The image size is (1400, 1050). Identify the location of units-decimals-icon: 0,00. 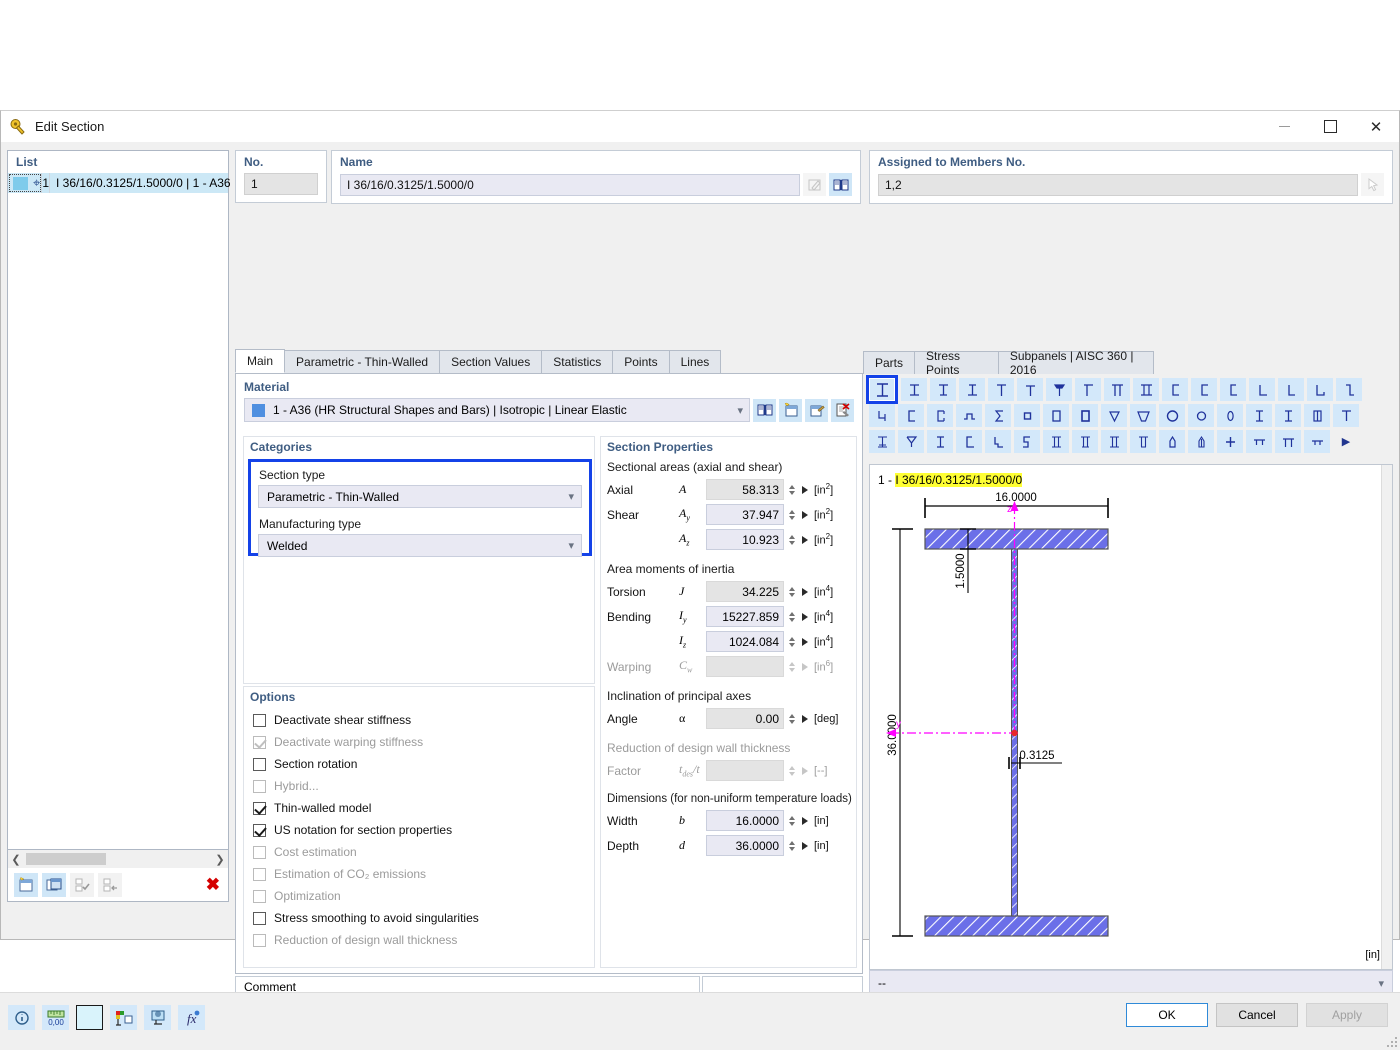
(55, 1017).